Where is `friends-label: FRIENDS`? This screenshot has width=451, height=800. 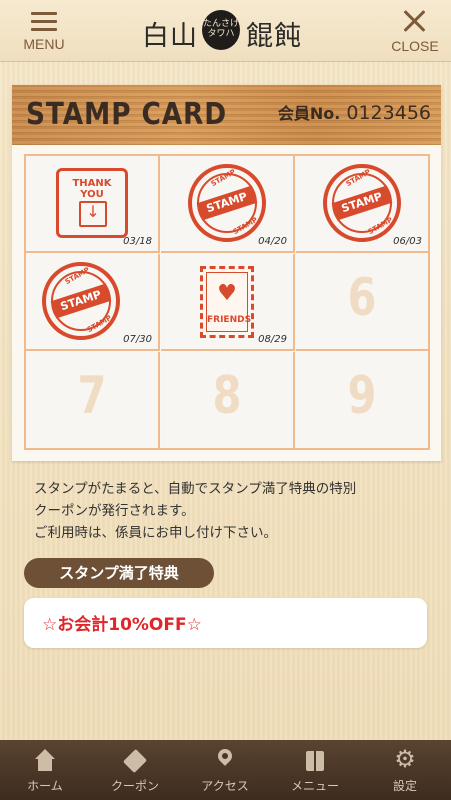 friends-label: FRIENDS is located at coordinates (229, 320).